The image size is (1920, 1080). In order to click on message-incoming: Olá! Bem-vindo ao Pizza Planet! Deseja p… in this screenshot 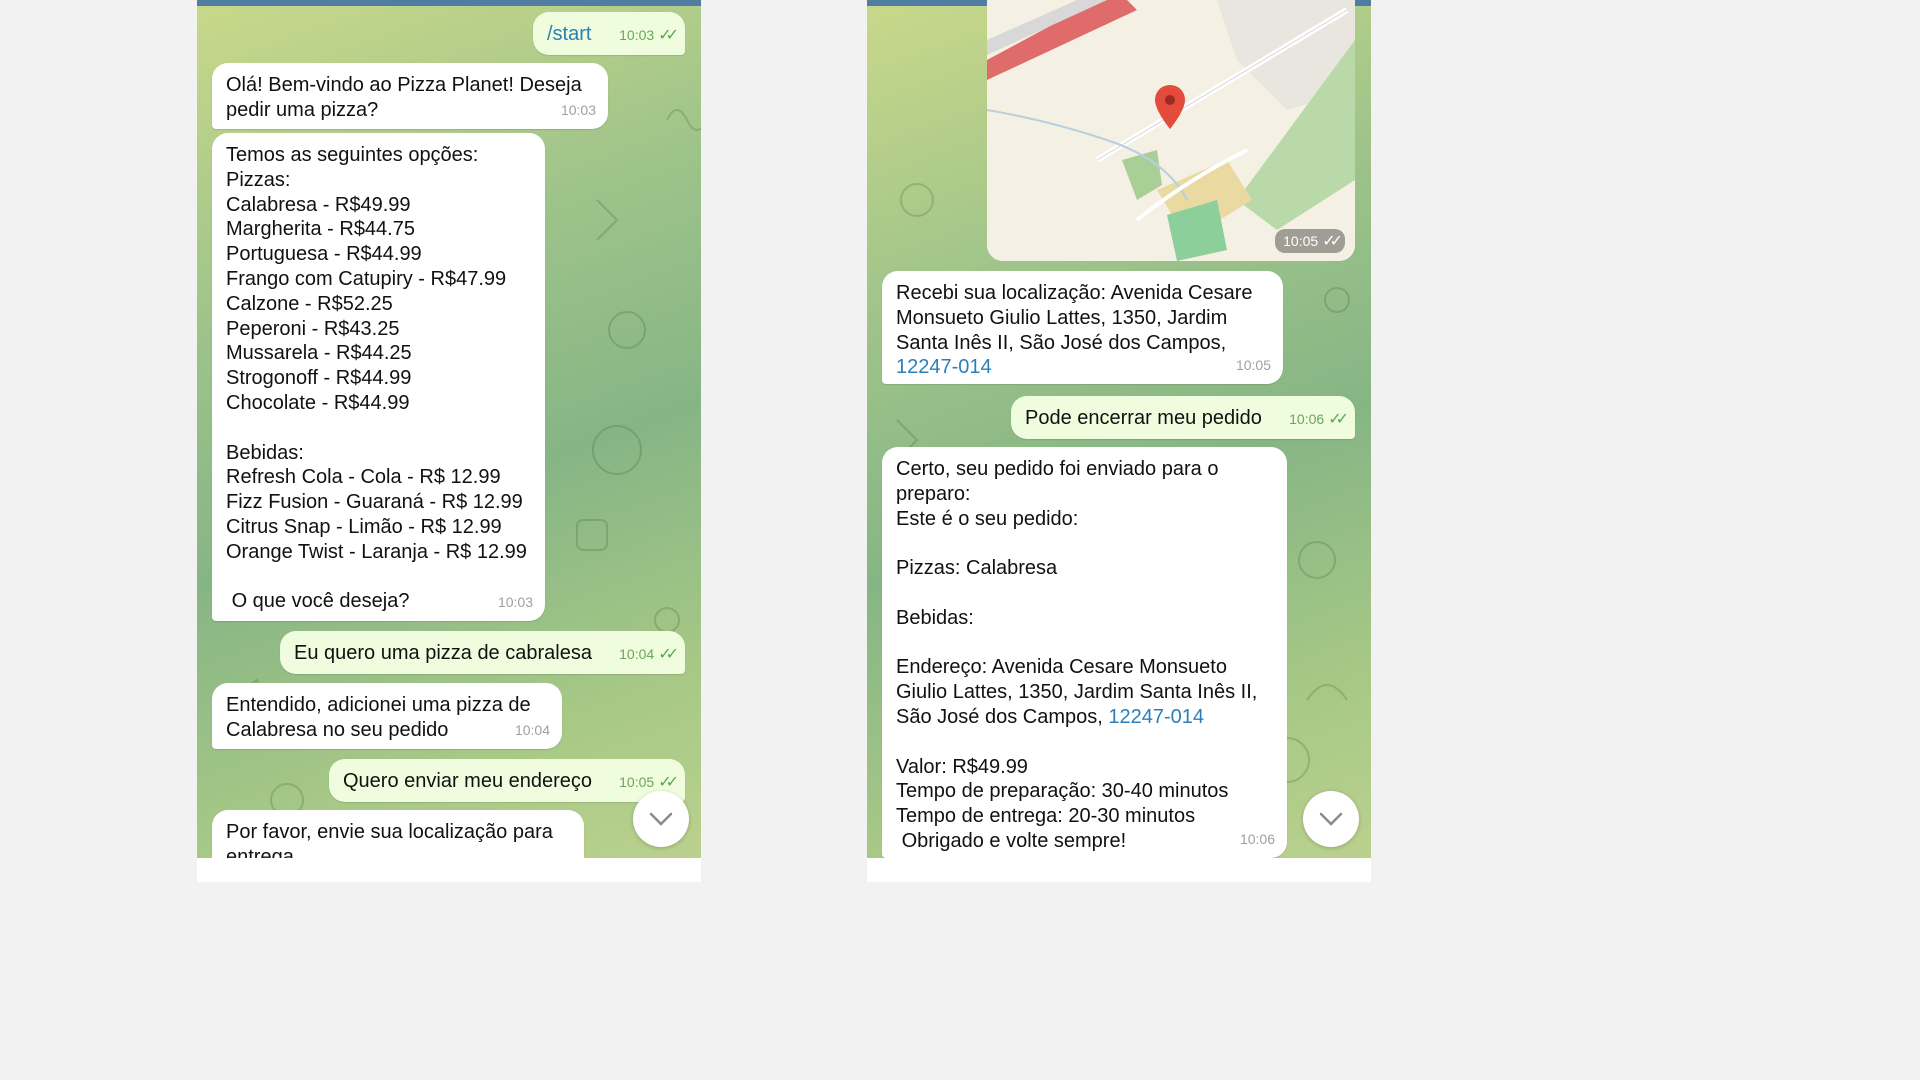, I will do `click(410, 96)`.